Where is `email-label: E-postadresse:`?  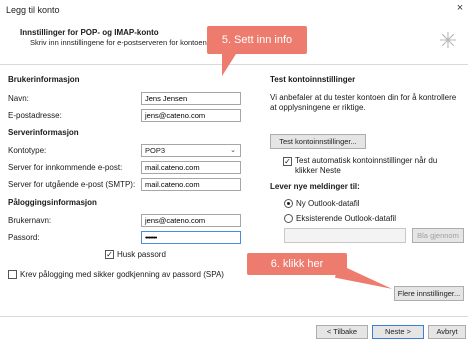
email-label: E-postadresse: is located at coordinates (35, 115).